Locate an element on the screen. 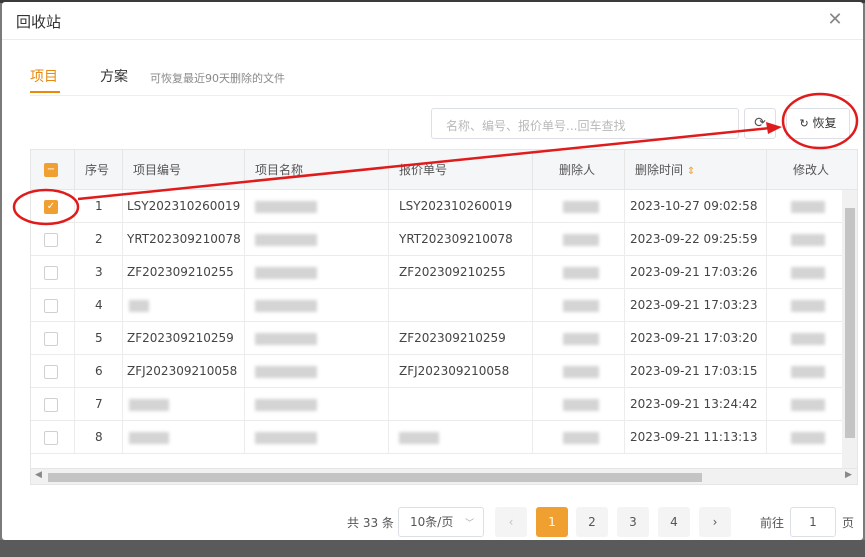 This screenshot has width=865, height=557. prev-page-button: ‹ is located at coordinates (511, 522).